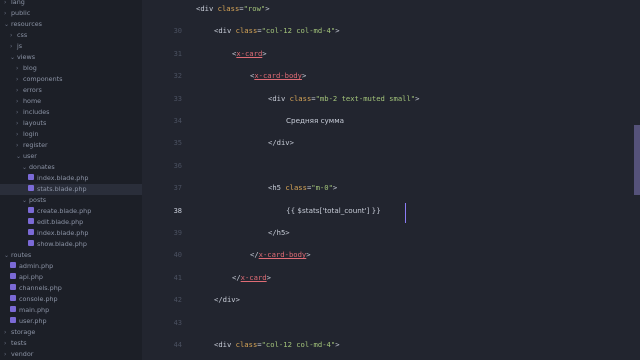 The image size is (640, 360). I want to click on code-token: <h5, so click(277, 188).